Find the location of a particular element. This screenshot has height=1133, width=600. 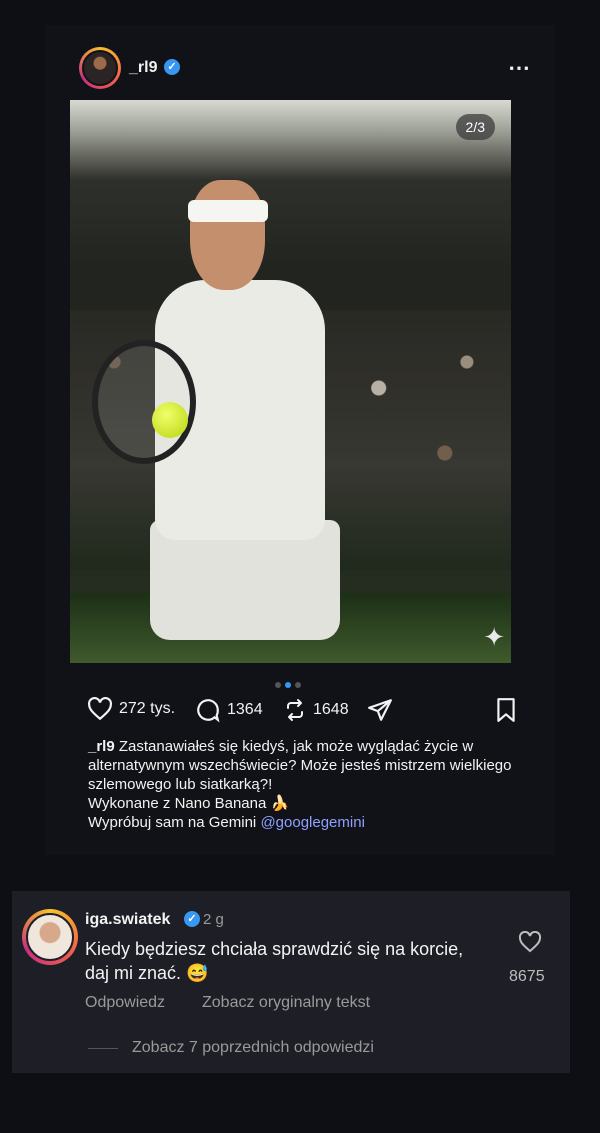

like-count: 272 tys. is located at coordinates (147, 708).